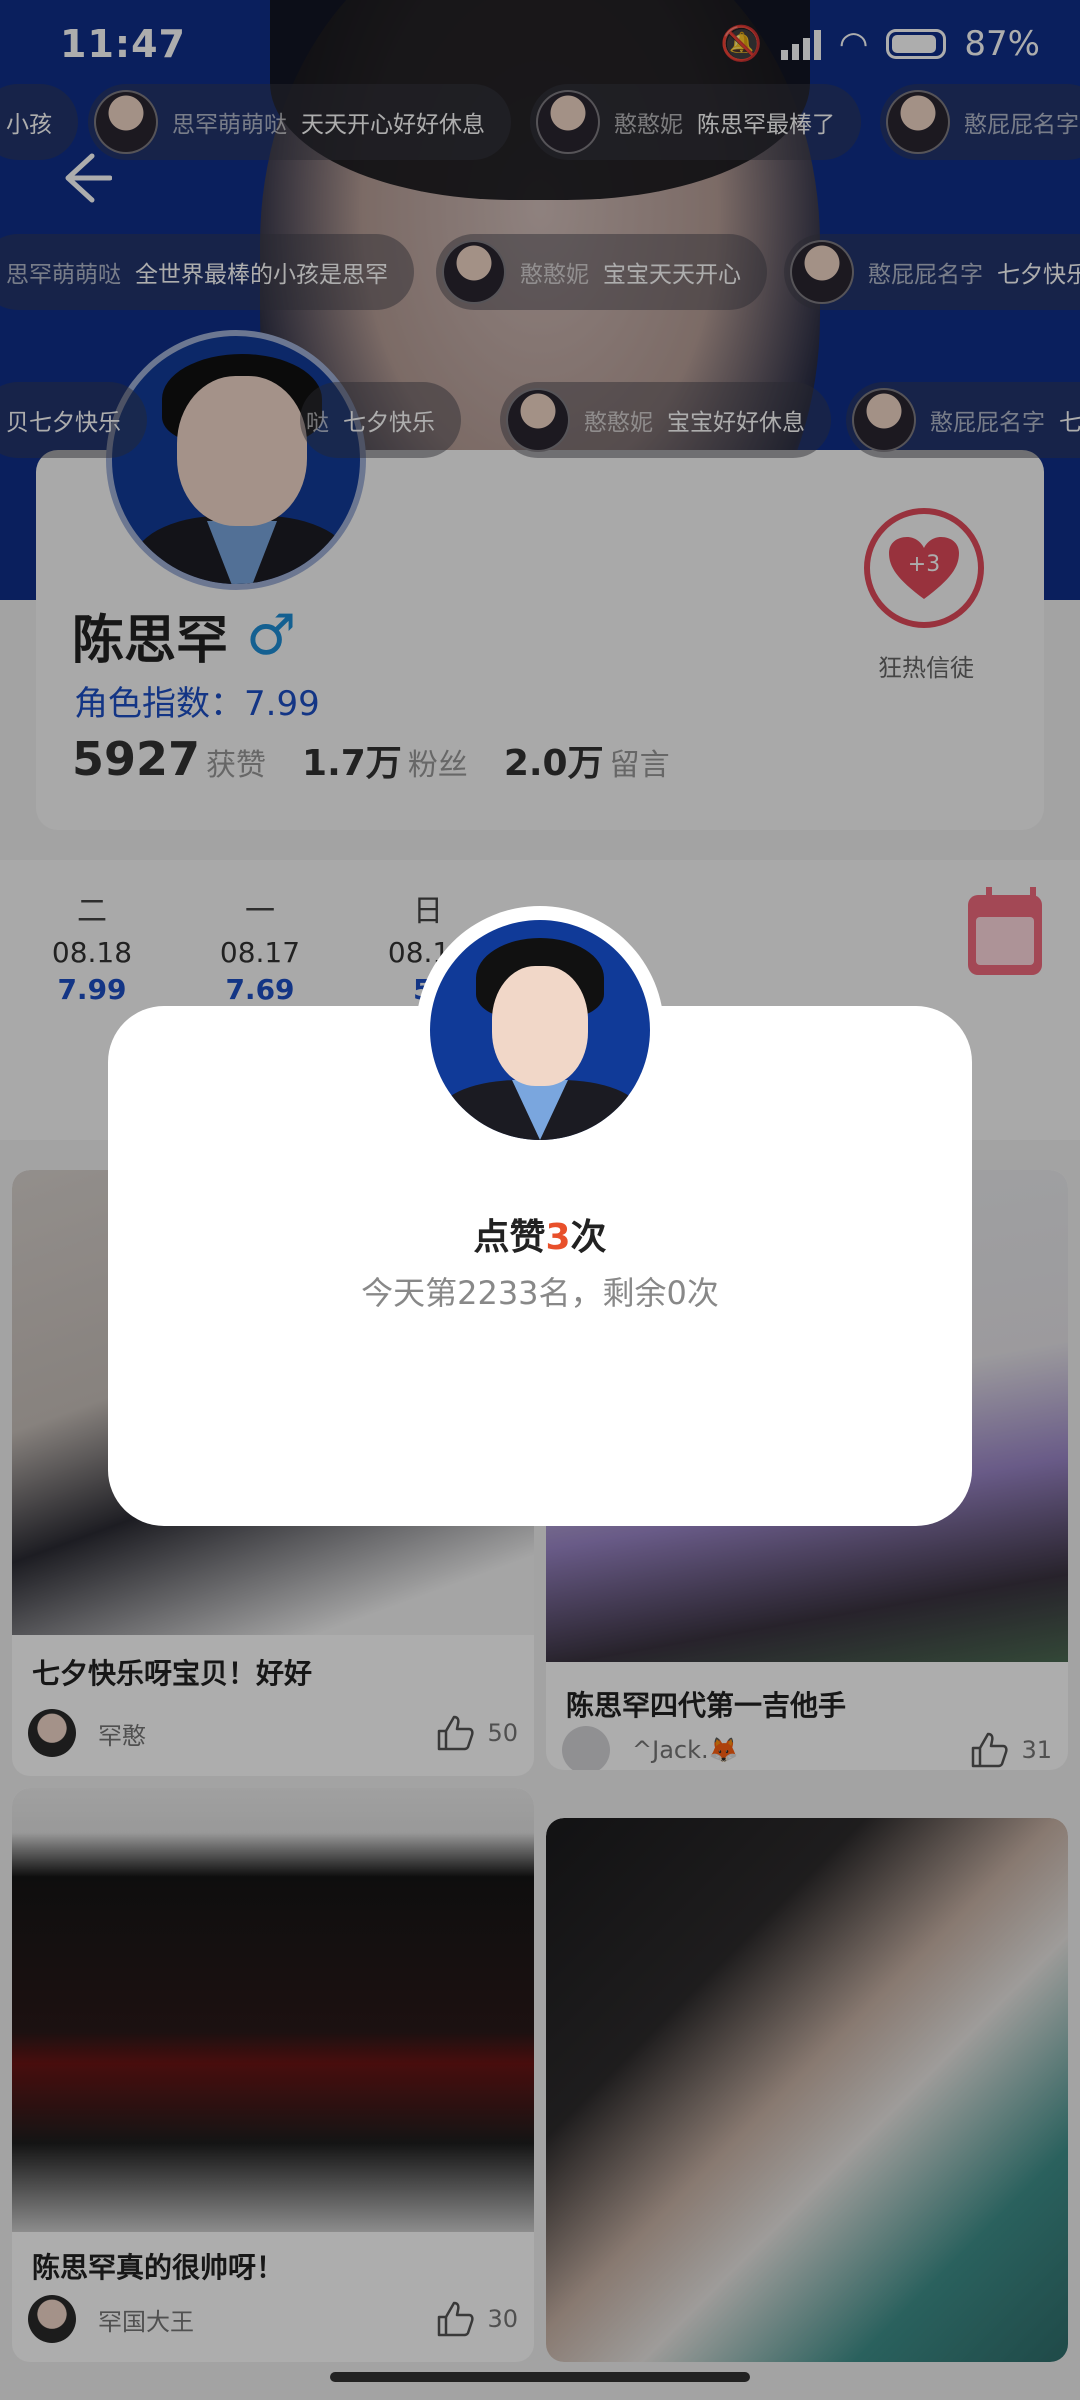  I want to click on home-indicator, so click(540, 2377).